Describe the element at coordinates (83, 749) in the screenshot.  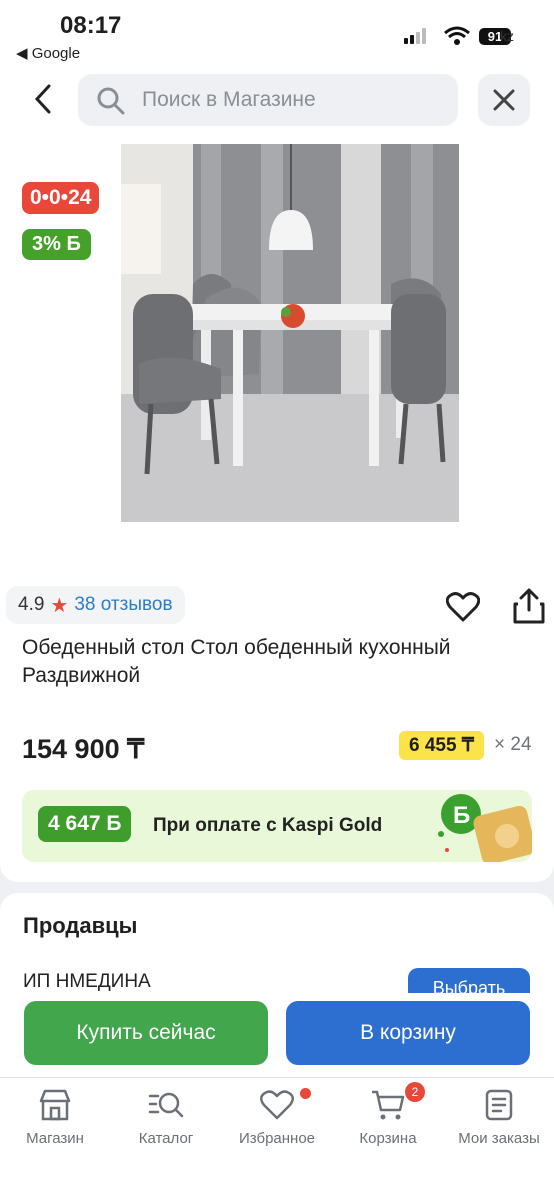
I see `product-price: 154 900 ₸` at that location.